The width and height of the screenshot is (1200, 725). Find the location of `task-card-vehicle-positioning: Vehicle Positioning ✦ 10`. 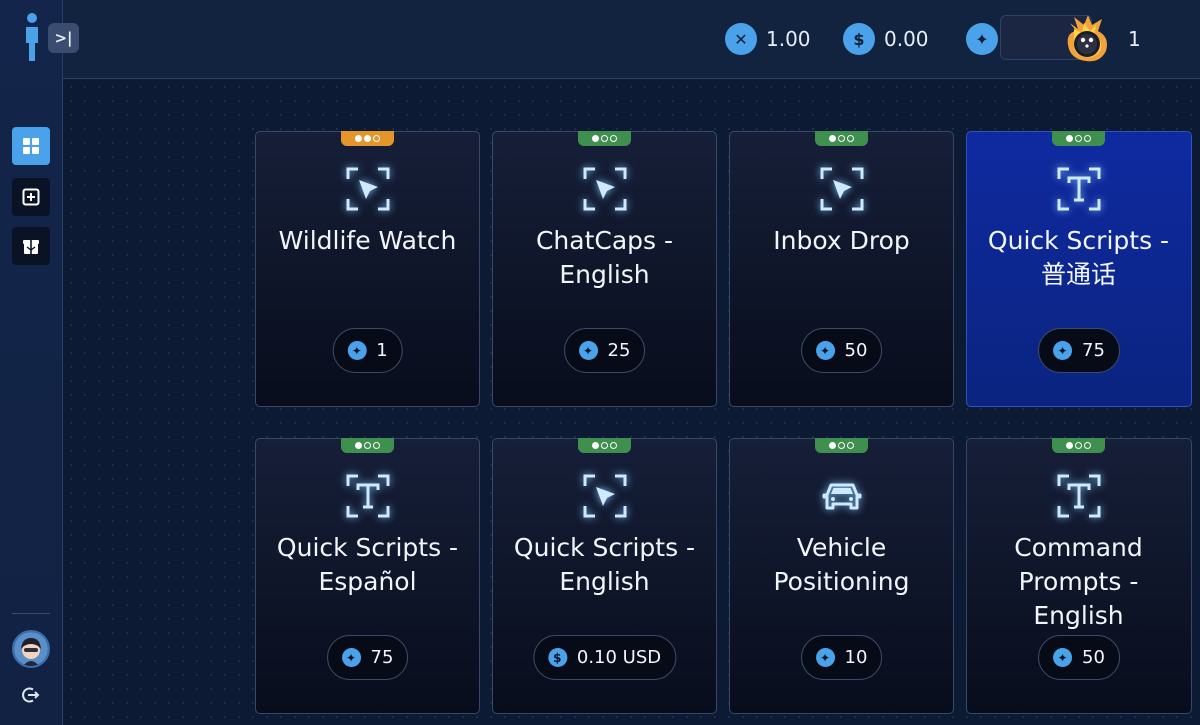

task-card-vehicle-positioning: Vehicle Positioning ✦ 10 is located at coordinates (841, 576).